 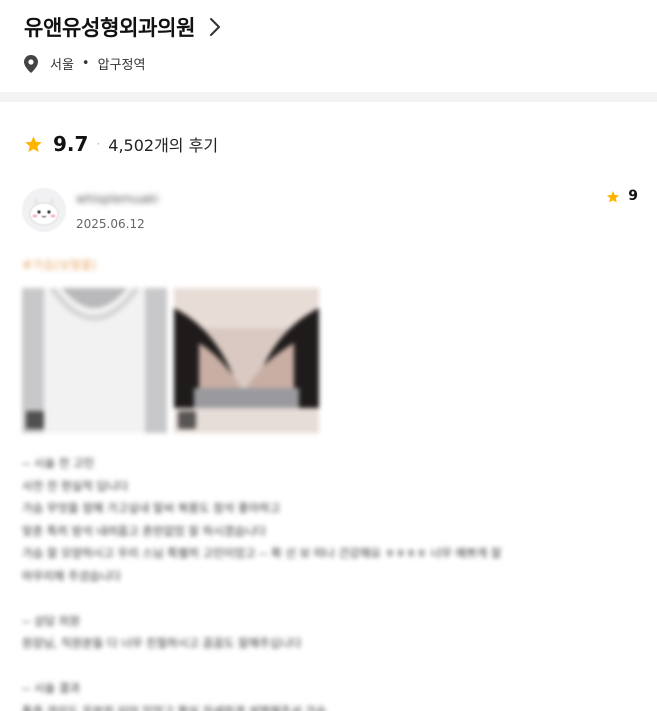 I want to click on review-score: 9, so click(x=622, y=196).